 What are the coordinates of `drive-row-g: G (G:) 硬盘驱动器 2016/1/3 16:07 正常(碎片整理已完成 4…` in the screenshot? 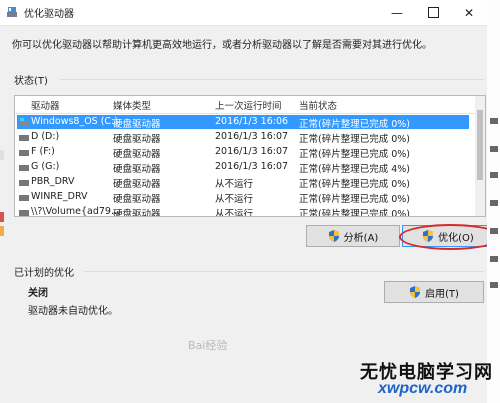 It's located at (243, 167).